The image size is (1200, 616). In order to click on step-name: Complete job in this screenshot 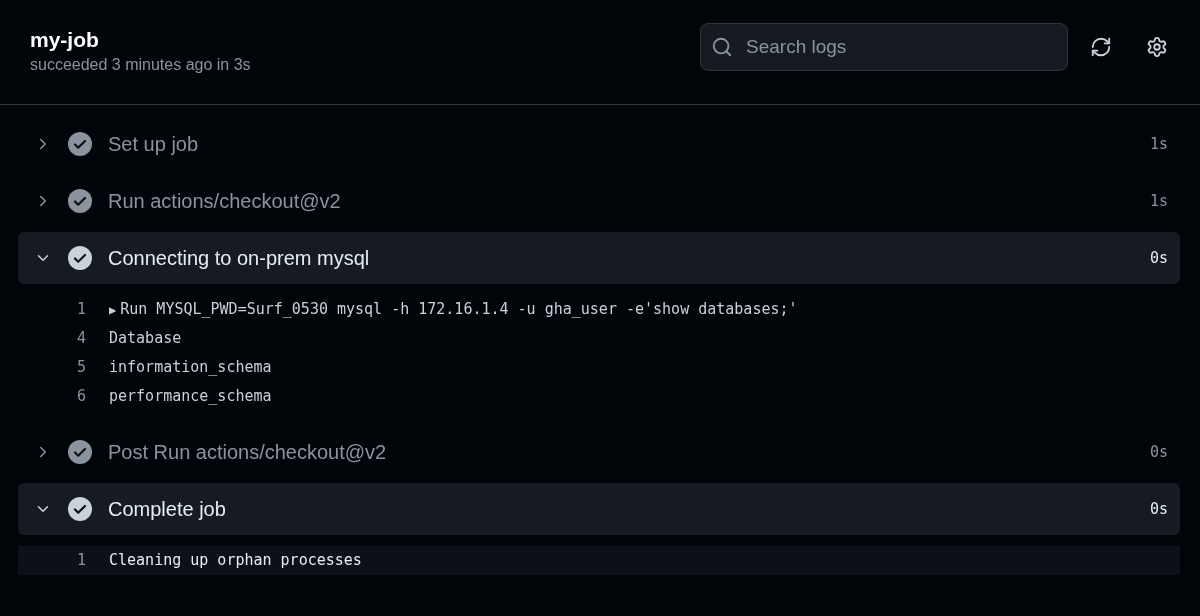, I will do `click(167, 509)`.